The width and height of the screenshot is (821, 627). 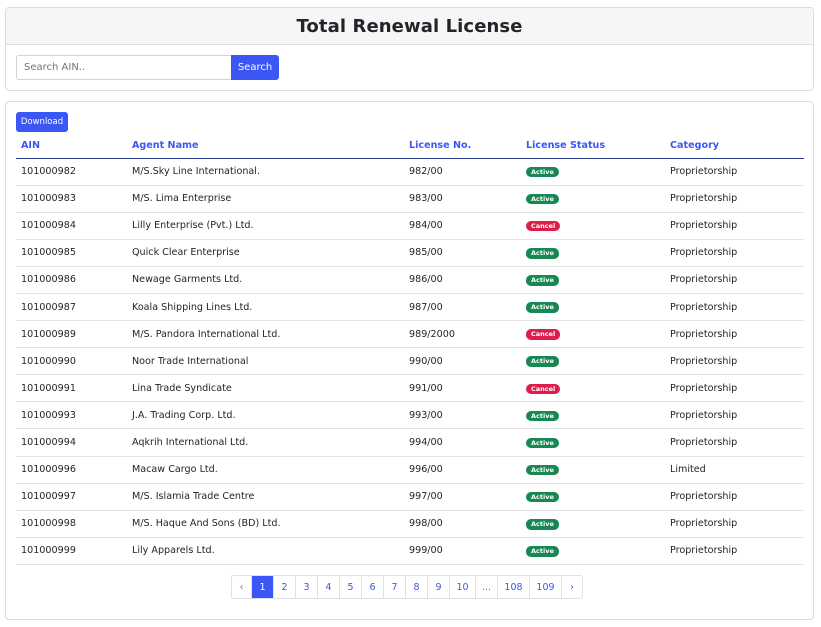 What do you see at coordinates (439, 587) in the screenshot?
I see `pagination-page-9: 9` at bounding box center [439, 587].